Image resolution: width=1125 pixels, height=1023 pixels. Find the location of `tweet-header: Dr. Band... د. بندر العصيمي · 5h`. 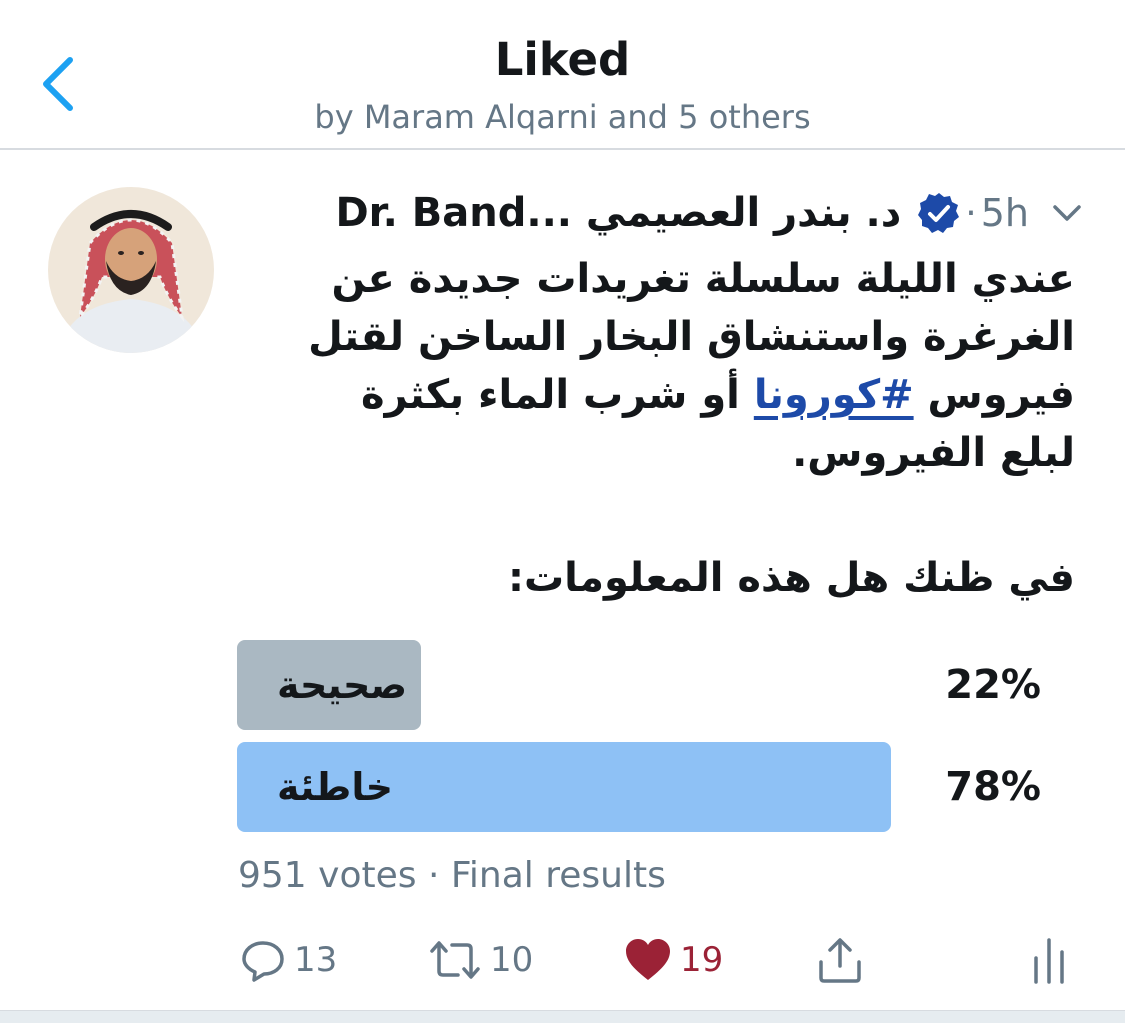

tweet-header: Dr. Band... د. بندر العصيمي · 5h is located at coordinates (710, 213).